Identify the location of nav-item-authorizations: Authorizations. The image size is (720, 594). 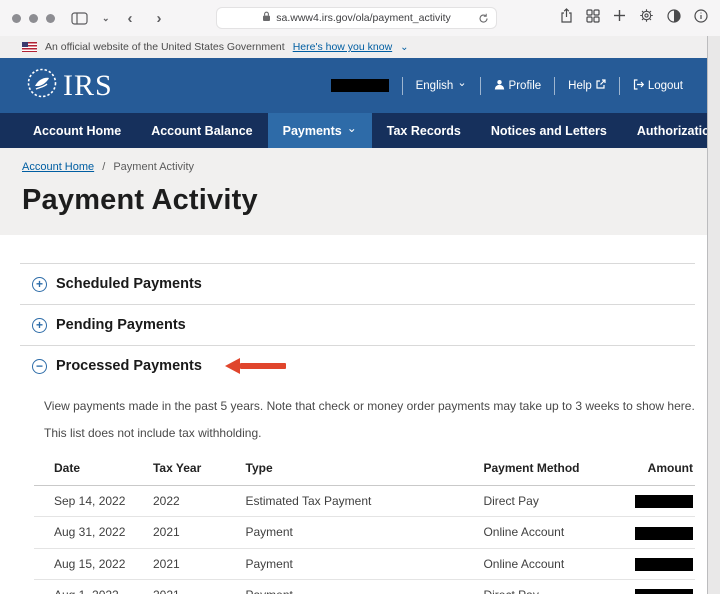
(671, 130).